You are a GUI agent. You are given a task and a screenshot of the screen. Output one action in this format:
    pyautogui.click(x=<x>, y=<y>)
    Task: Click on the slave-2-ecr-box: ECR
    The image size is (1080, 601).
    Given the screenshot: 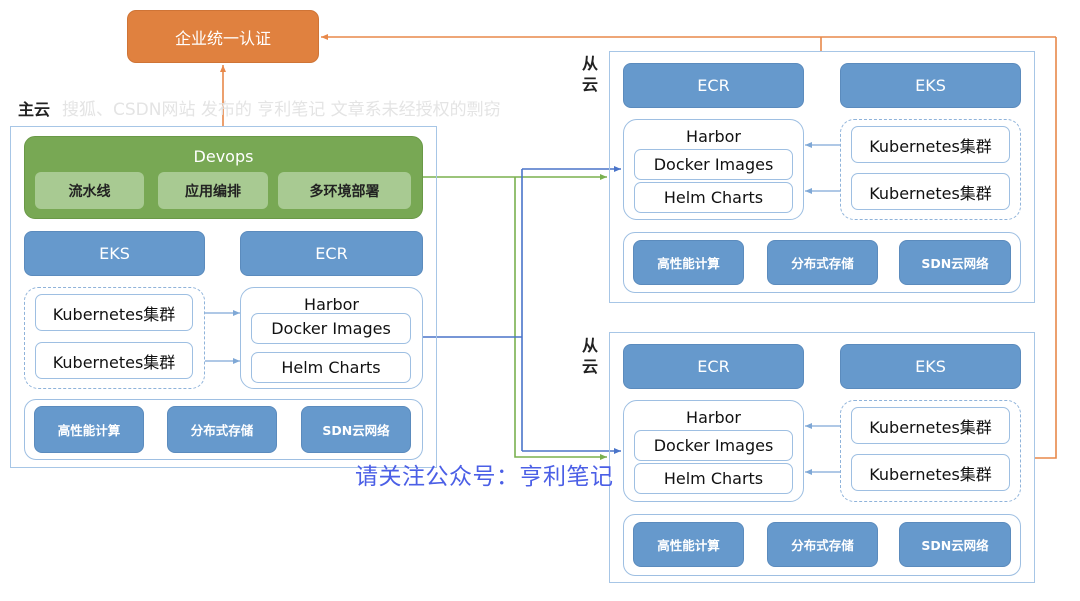 What is the action you would take?
    pyautogui.click(x=713, y=366)
    